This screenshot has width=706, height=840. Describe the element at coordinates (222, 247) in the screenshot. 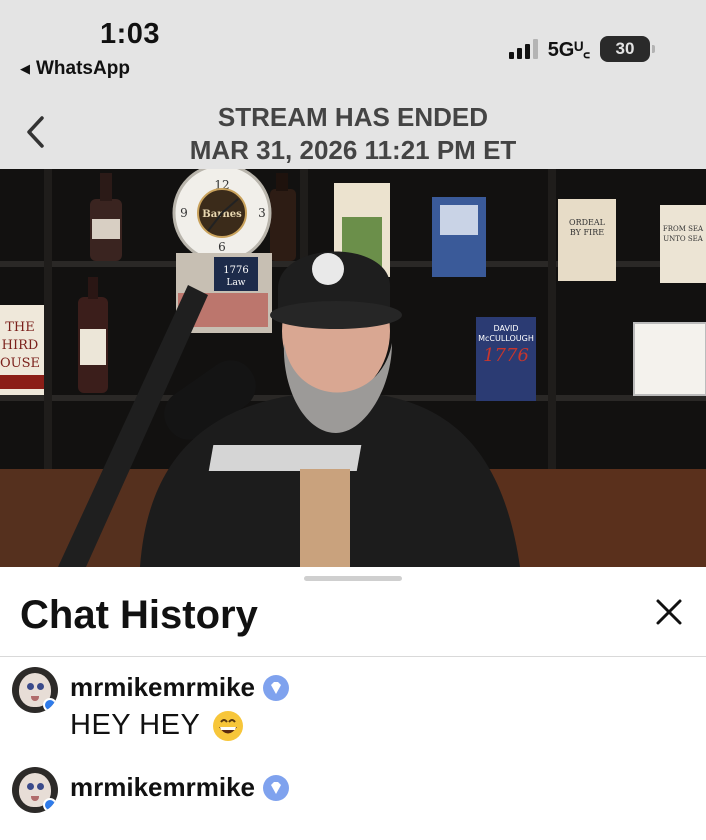

I see `svg-text: 6` at that location.